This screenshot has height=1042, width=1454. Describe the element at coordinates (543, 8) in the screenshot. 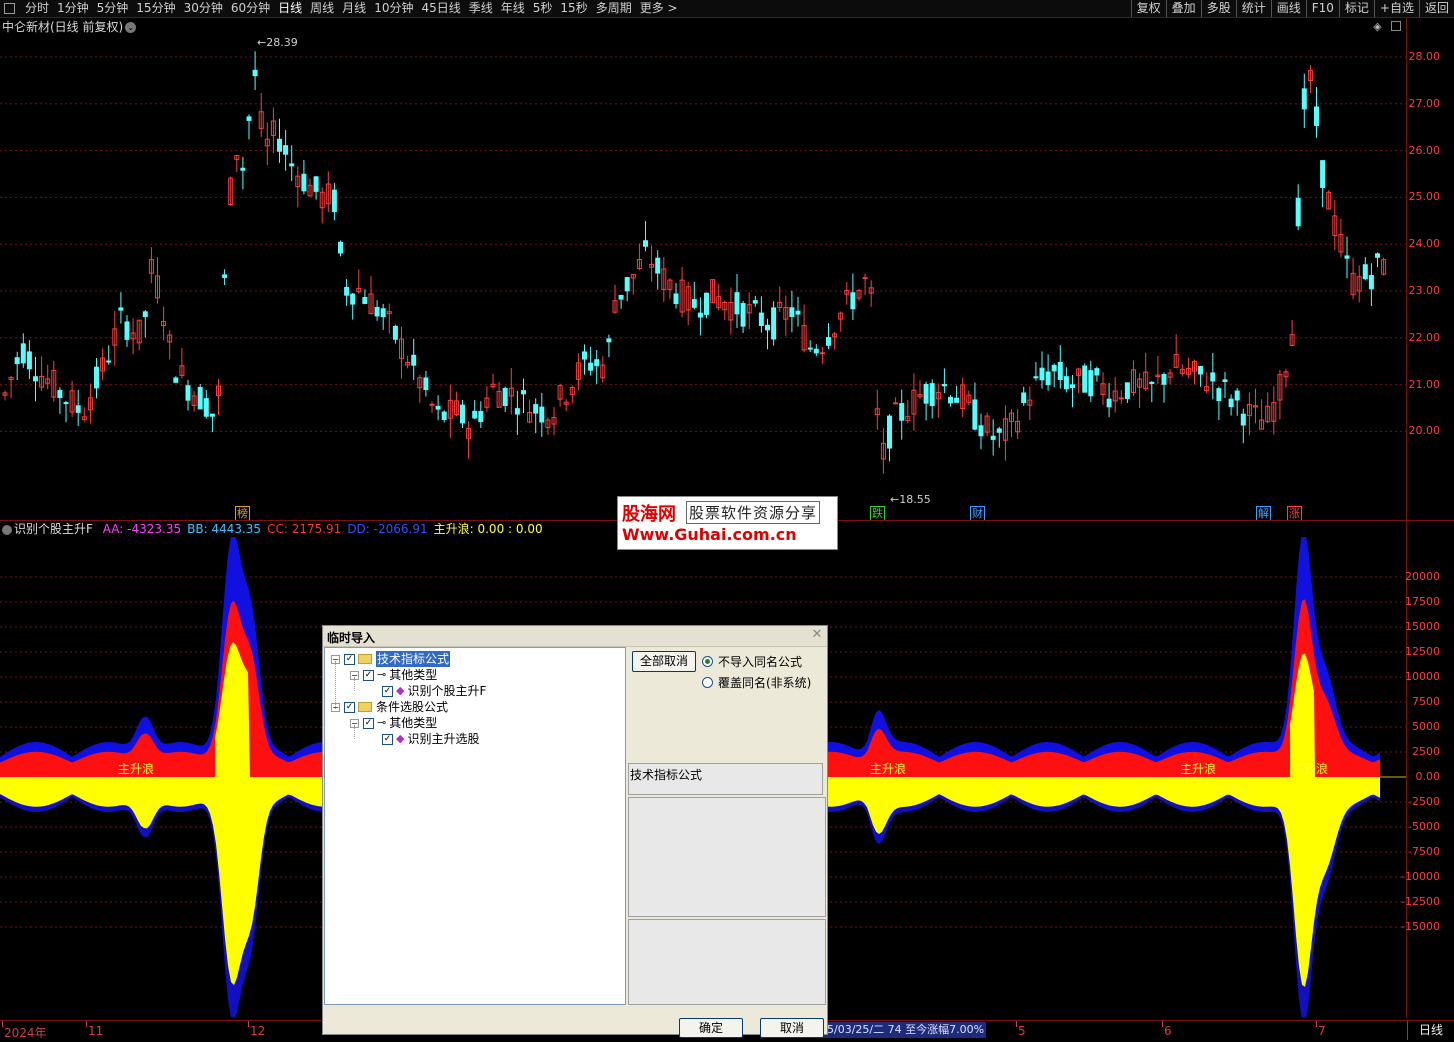

I see `period-tab: 5秒` at that location.